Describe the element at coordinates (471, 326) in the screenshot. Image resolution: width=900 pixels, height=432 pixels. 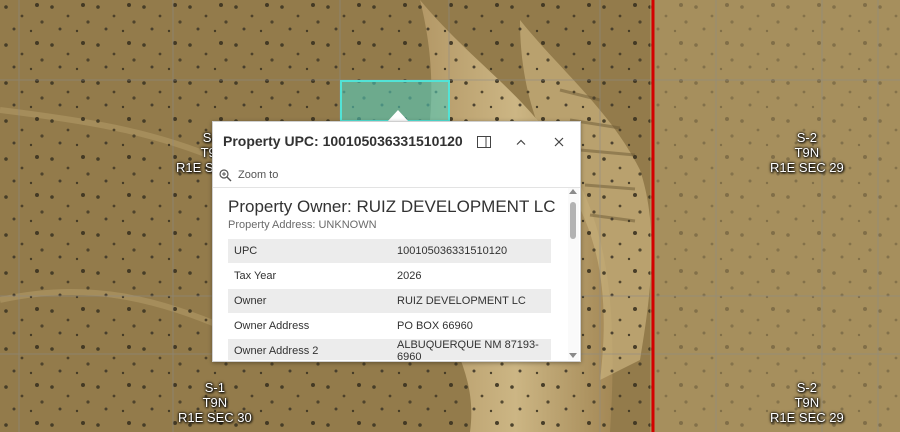
I see `attribute-value: PO BOX 66960` at that location.